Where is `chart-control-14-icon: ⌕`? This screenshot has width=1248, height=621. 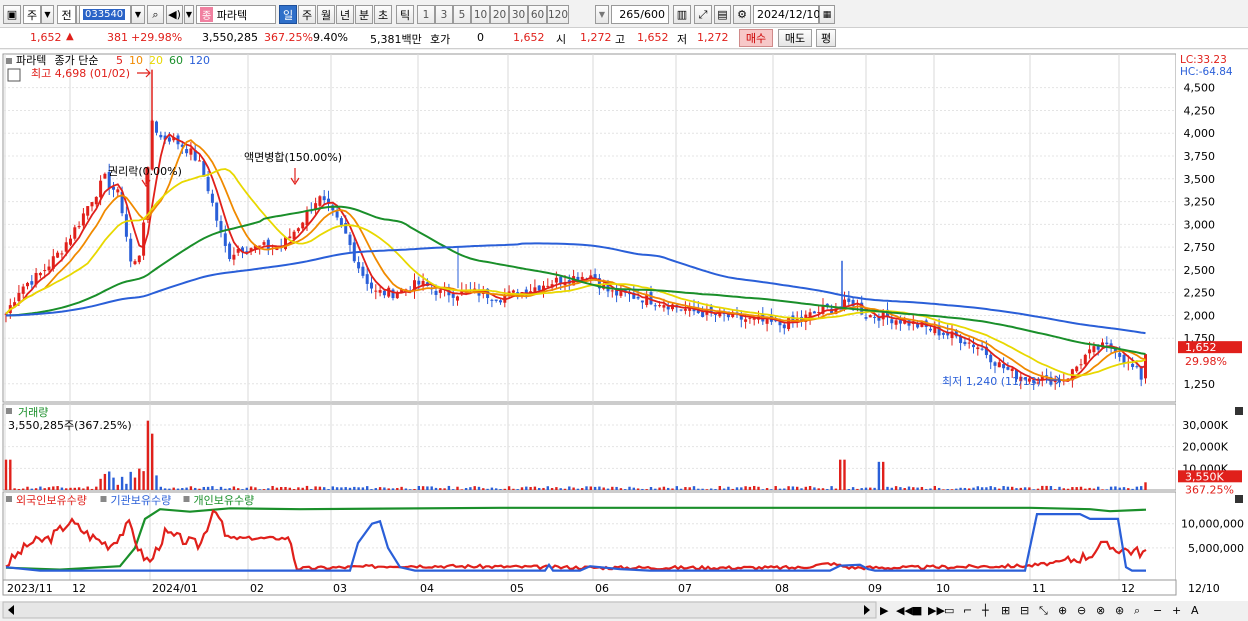 chart-control-14-icon: ⌕ is located at coordinates (1137, 610).